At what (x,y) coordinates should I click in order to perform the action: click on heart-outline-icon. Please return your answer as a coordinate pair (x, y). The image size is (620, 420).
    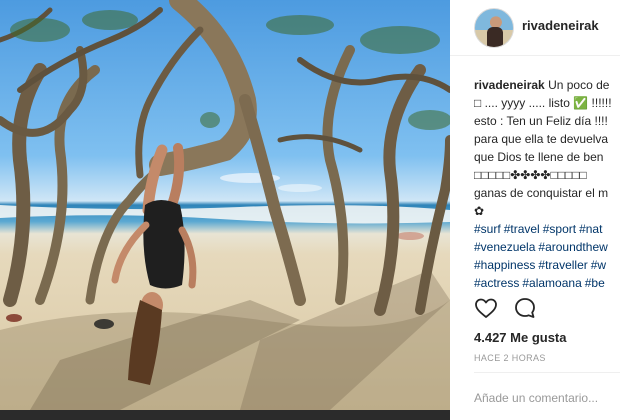
    Looking at the image, I should click on (486, 308).